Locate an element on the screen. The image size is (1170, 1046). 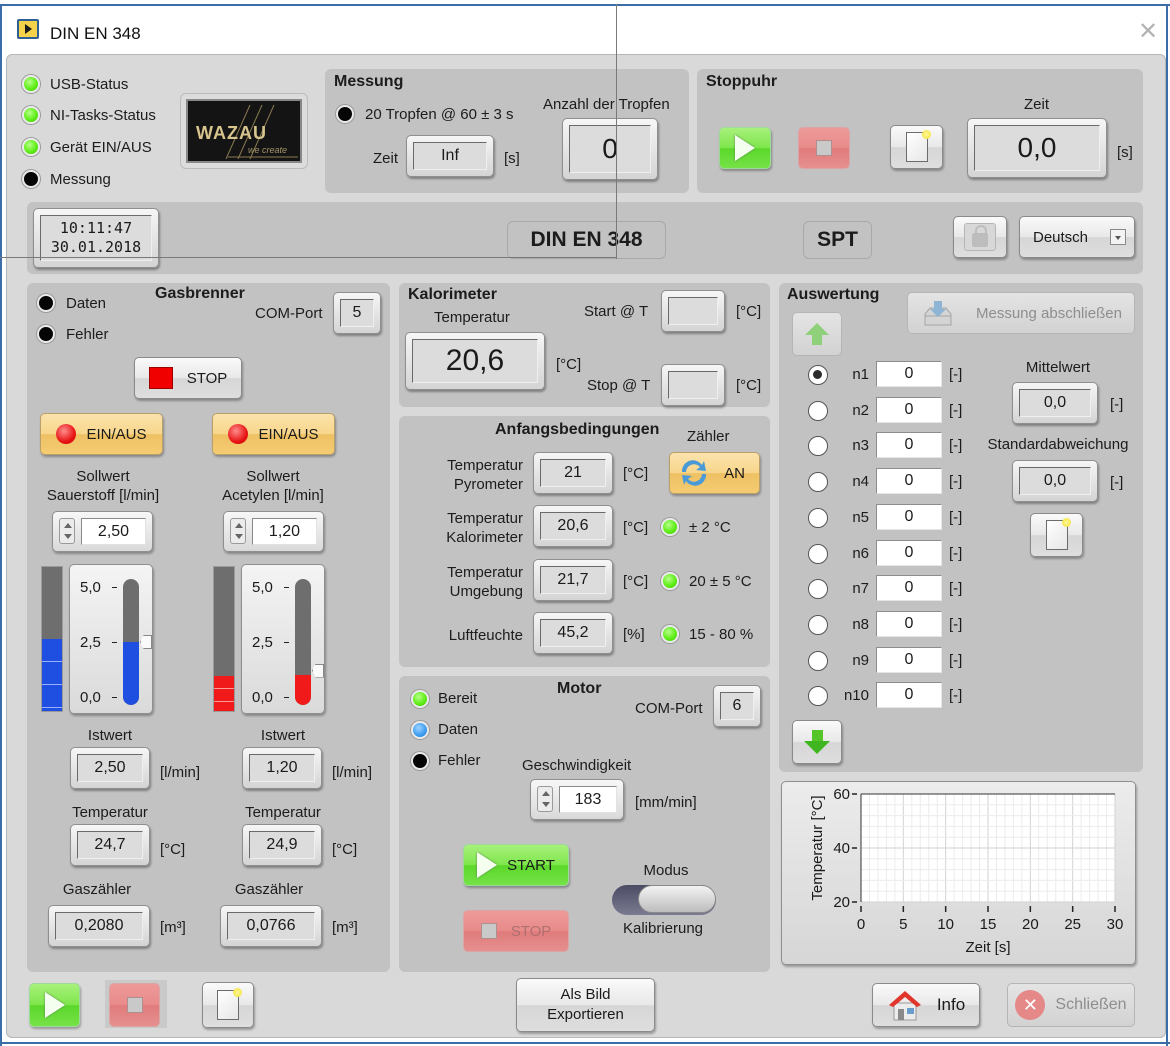
modus-toggle is located at coordinates (664, 900).